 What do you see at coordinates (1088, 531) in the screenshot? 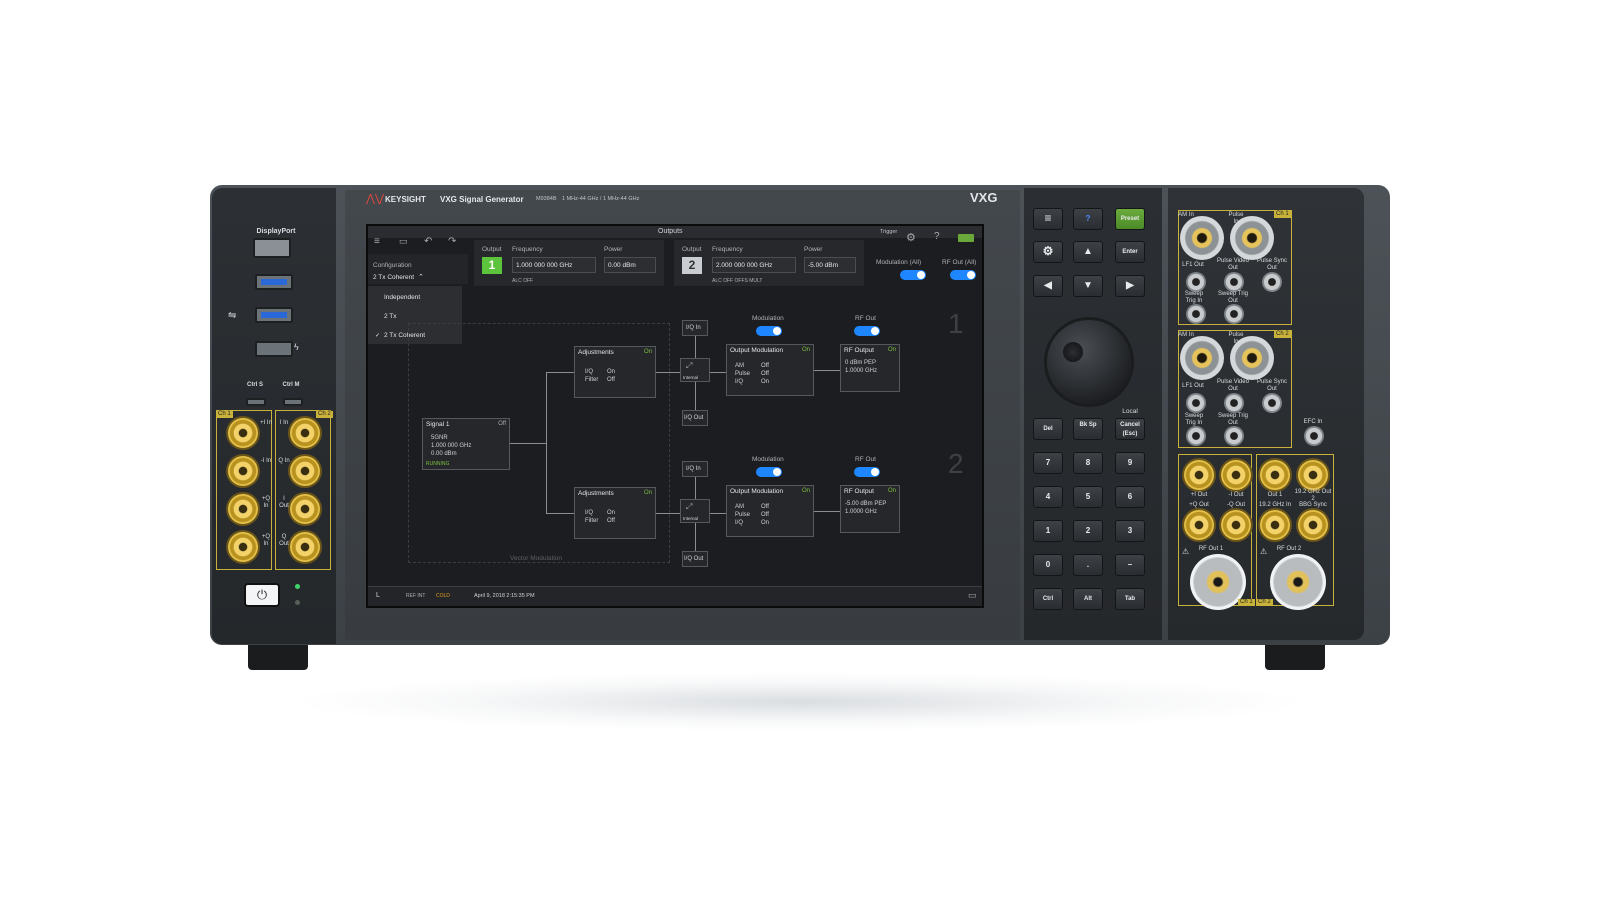
I see `digit-2-key: 2` at bounding box center [1088, 531].